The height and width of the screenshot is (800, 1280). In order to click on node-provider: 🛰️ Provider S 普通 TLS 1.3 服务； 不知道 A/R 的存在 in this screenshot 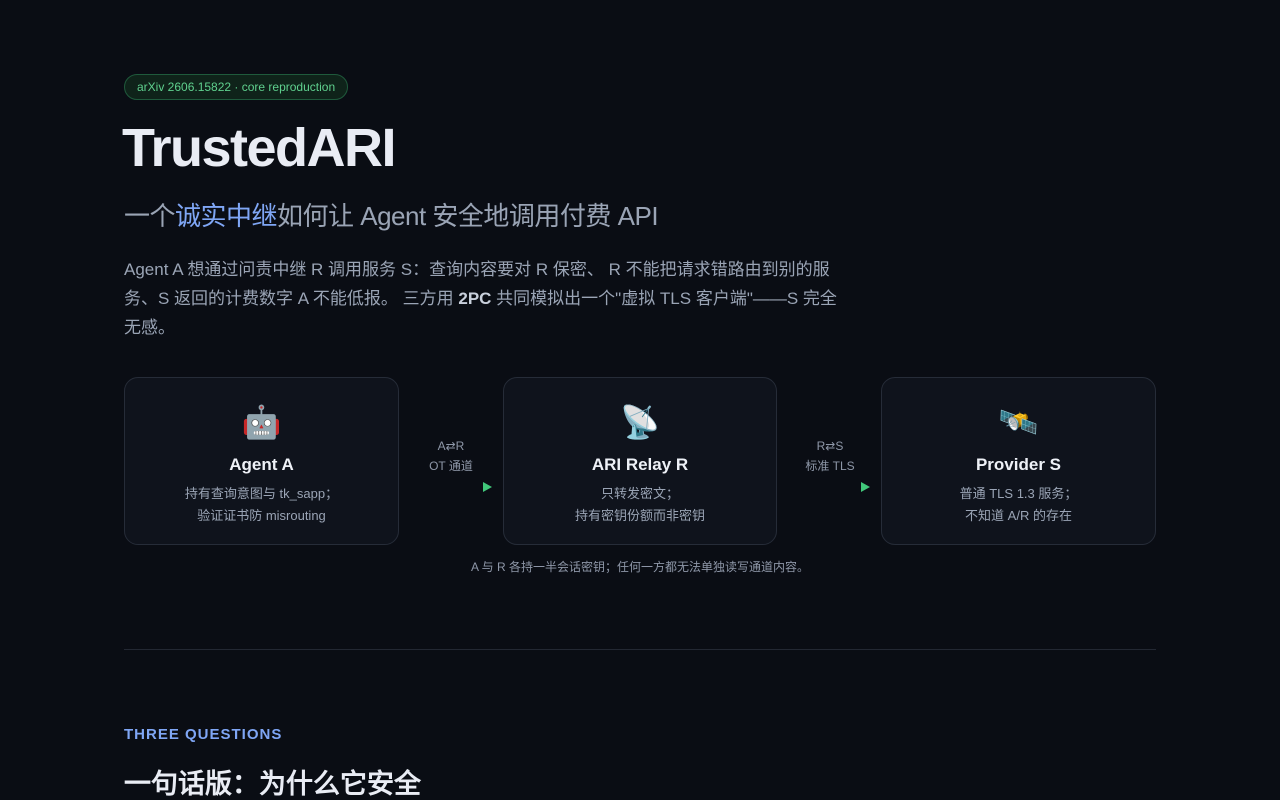, I will do `click(1018, 461)`.